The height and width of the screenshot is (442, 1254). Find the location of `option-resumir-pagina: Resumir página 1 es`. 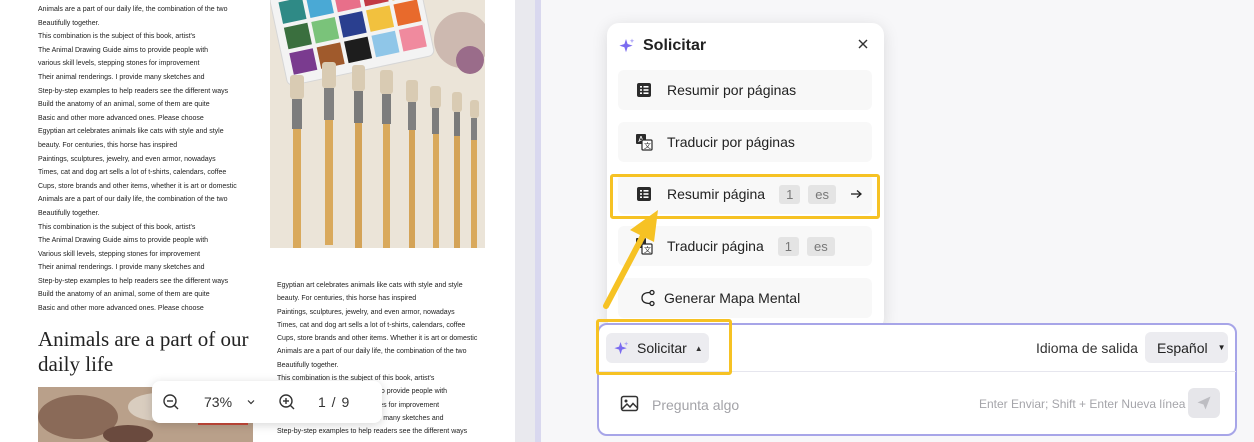

option-resumir-pagina: Resumir página 1 es is located at coordinates (745, 194).